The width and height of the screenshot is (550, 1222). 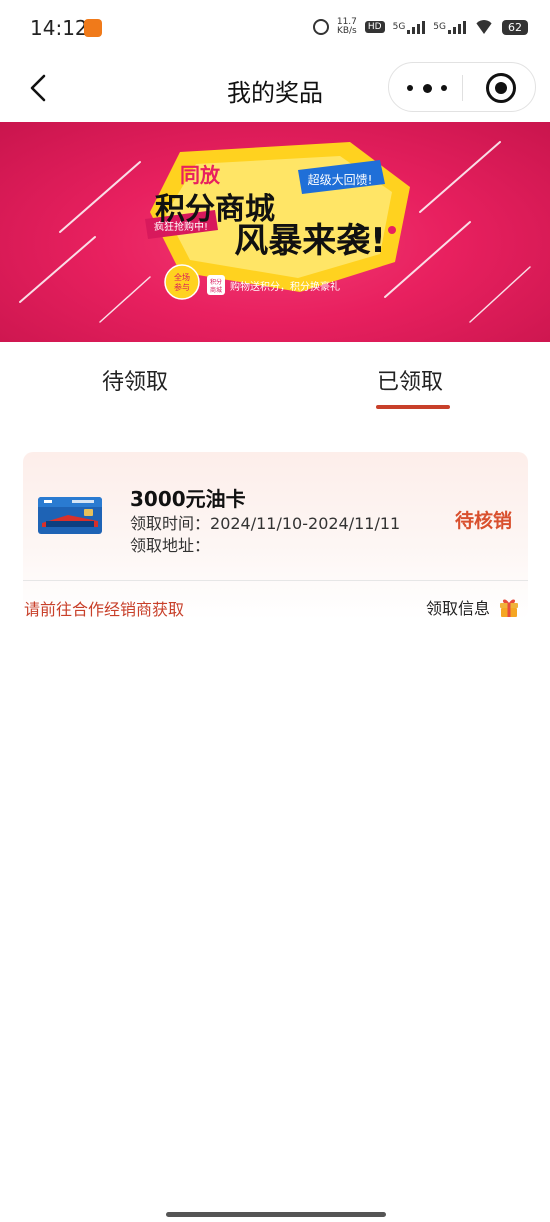 What do you see at coordinates (275, 90) in the screenshot?
I see `navigation-bar: 我的奖品` at bounding box center [275, 90].